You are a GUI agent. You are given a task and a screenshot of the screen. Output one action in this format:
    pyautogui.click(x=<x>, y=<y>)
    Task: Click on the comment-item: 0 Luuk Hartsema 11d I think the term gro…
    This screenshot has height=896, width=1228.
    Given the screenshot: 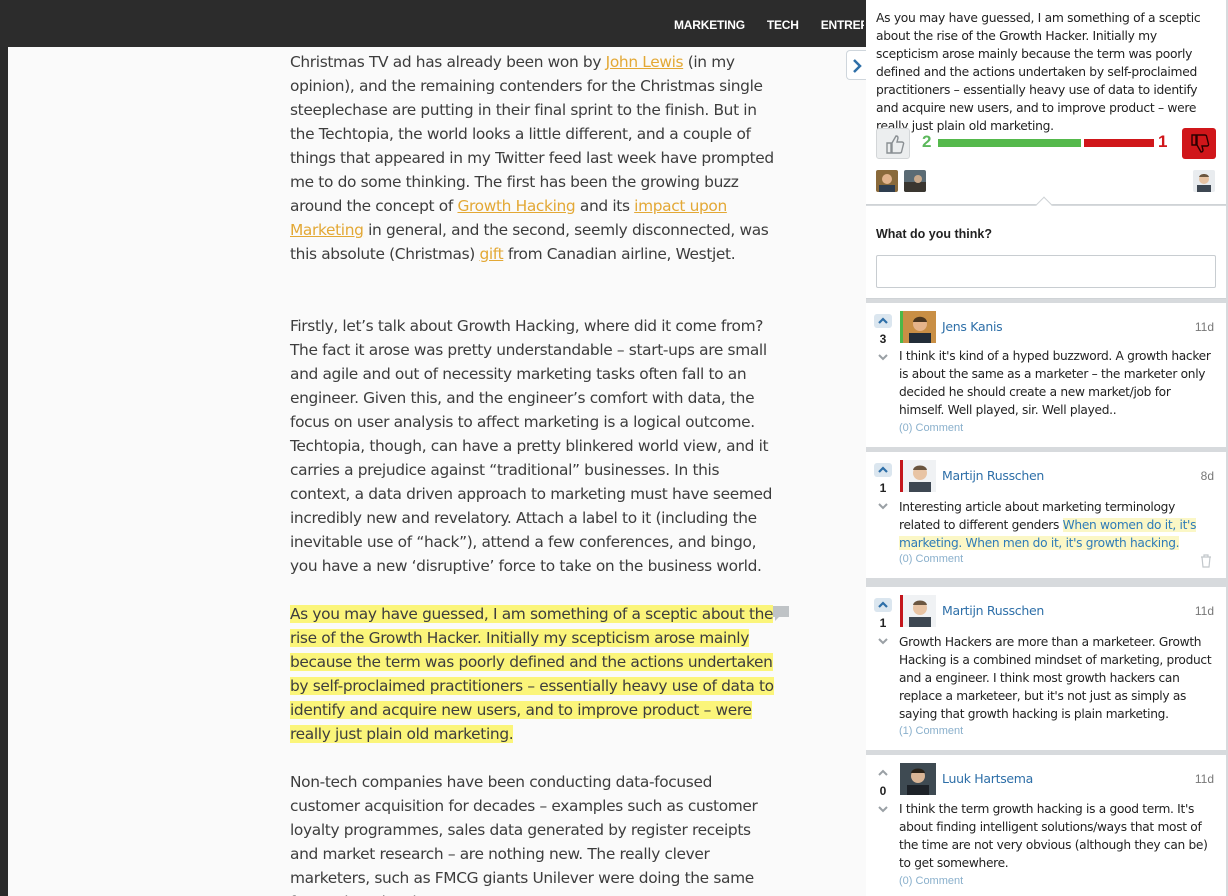 What is the action you would take?
    pyautogui.click(x=1046, y=825)
    